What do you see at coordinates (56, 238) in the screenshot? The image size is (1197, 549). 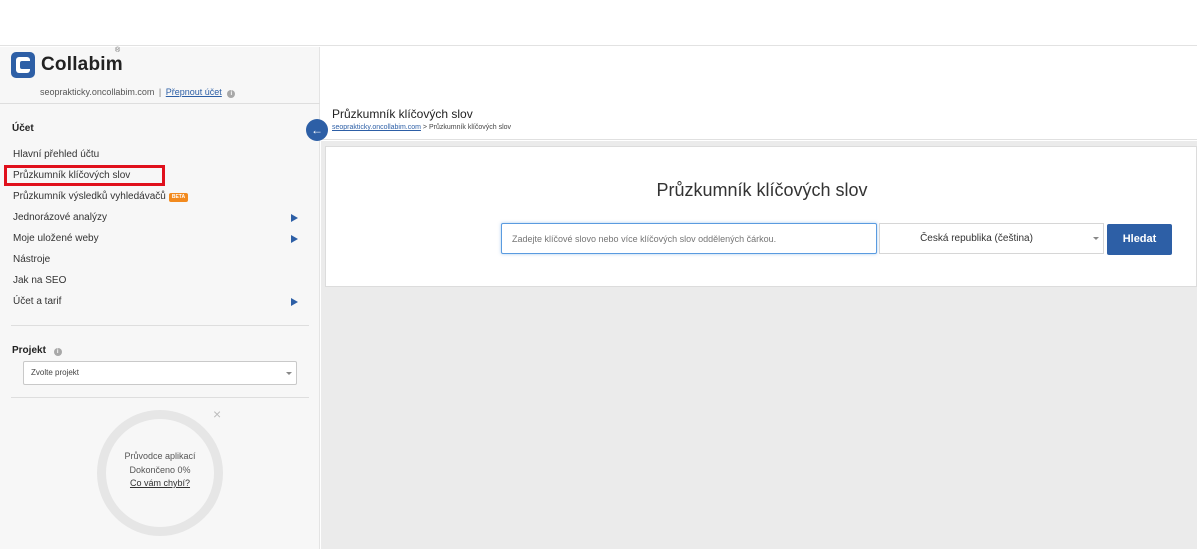 I see `sidebar-item-label: Moje uložené weby` at bounding box center [56, 238].